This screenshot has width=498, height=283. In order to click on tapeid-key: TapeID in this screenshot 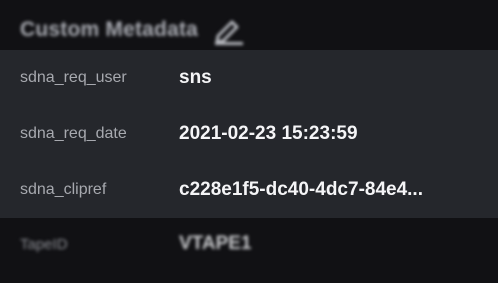, I will do `click(44, 244)`.